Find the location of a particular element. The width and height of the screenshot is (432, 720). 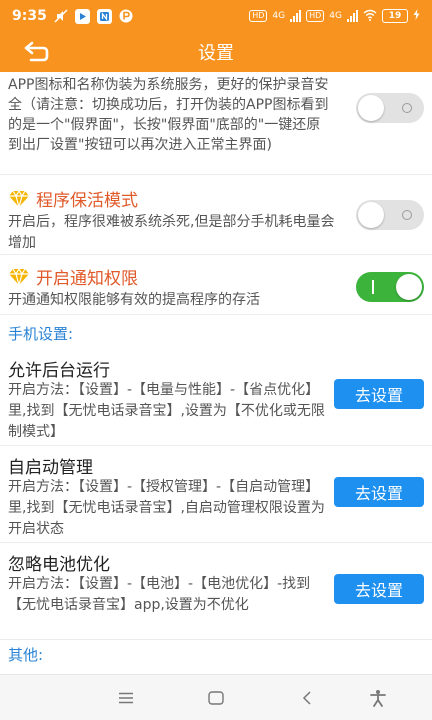

network-type: 4G is located at coordinates (279, 16).